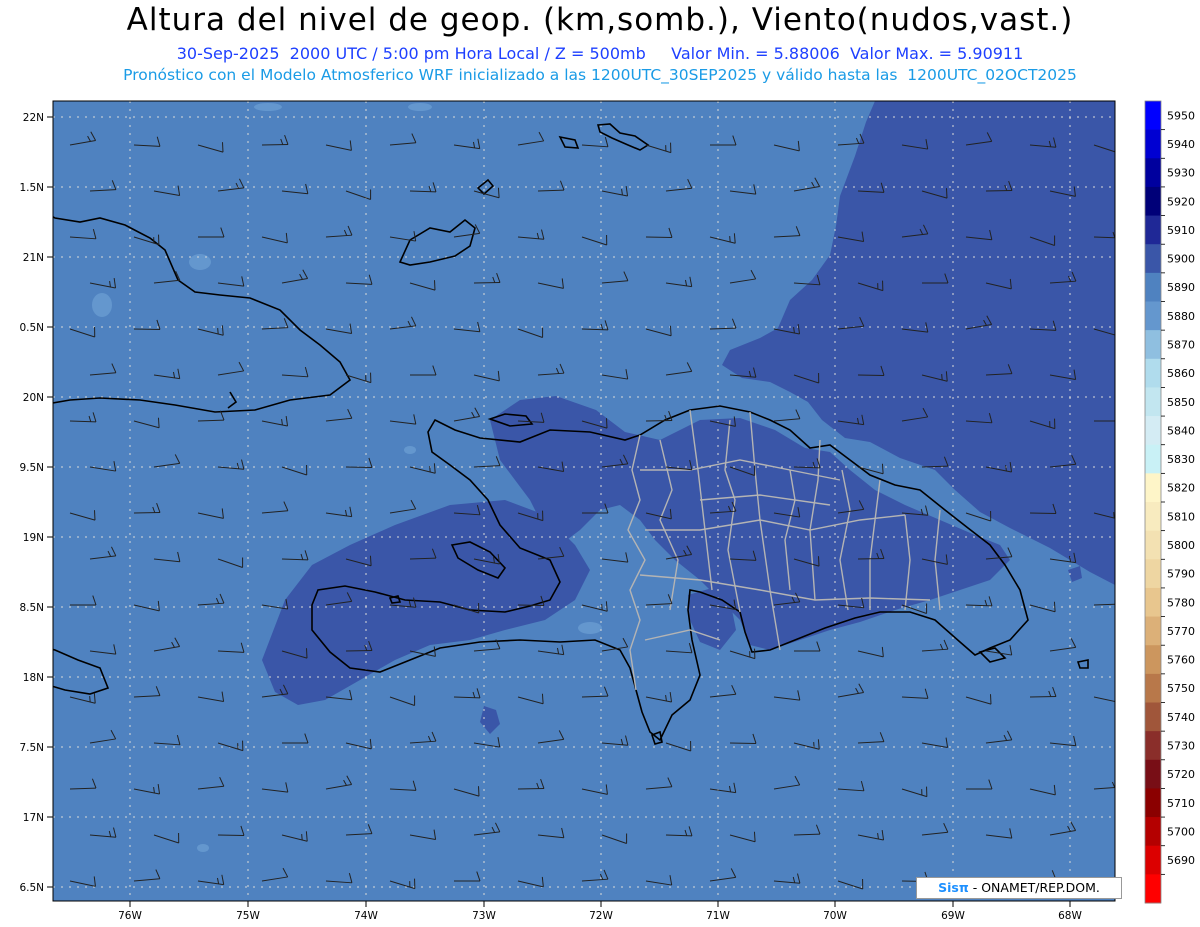  What do you see at coordinates (718, 916) in the screenshot?
I see `lon-tick-label: 71W` at bounding box center [718, 916].